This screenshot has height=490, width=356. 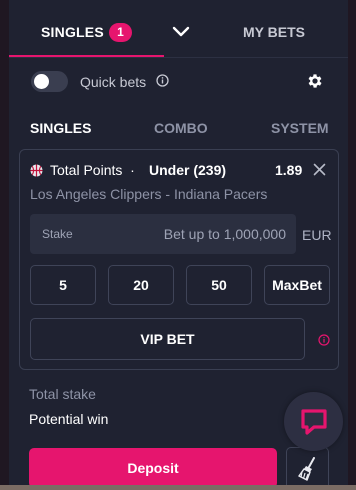 I want to click on live-chat-button, so click(x=313, y=421).